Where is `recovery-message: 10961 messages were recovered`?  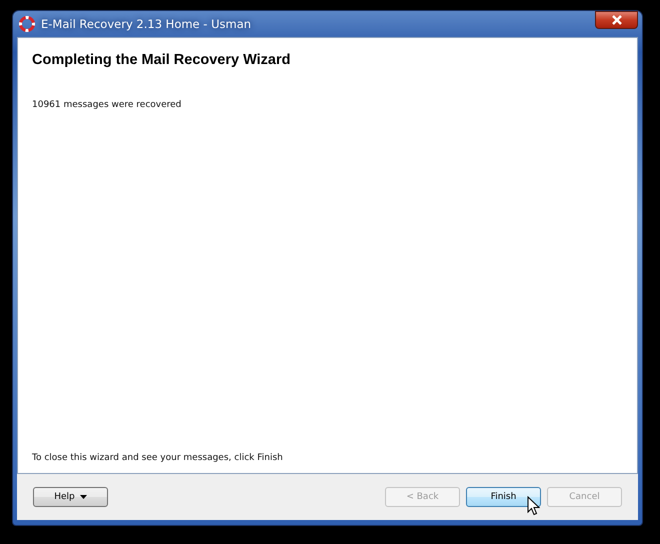 recovery-message: 10961 messages were recovered is located at coordinates (107, 105).